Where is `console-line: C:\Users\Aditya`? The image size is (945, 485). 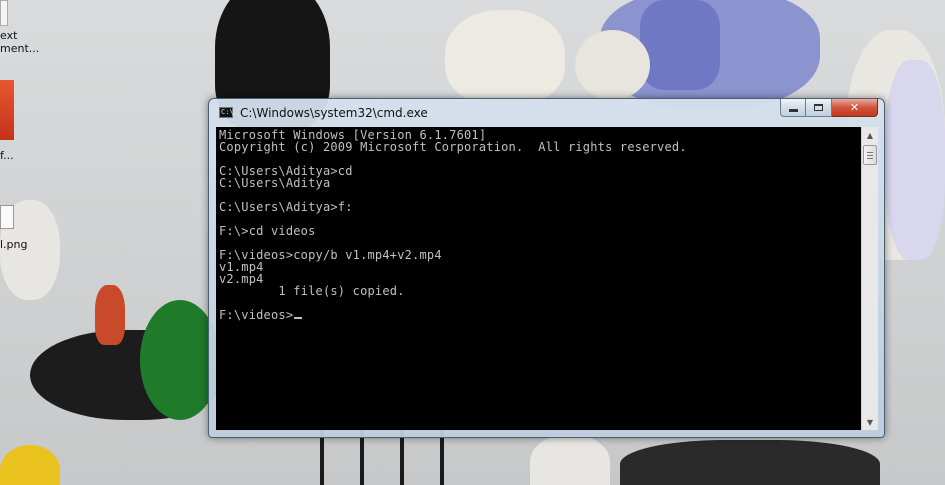
console-line: C:\Users\Aditya is located at coordinates (275, 183).